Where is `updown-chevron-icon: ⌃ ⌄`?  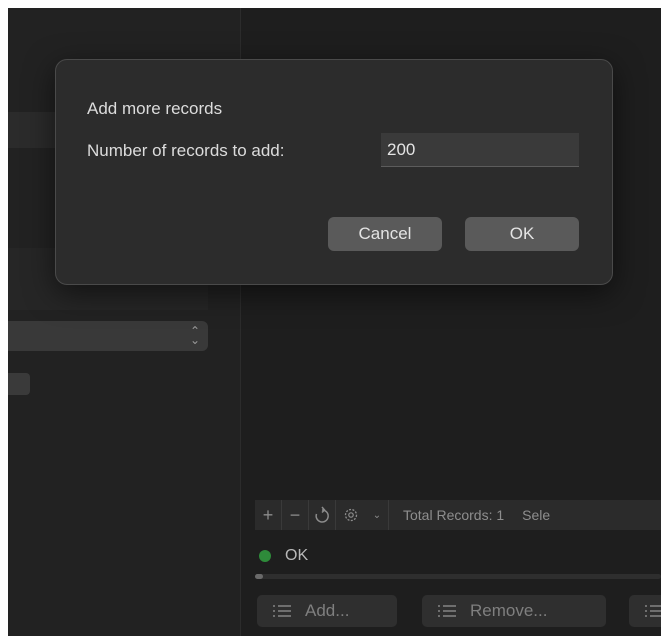
updown-chevron-icon: ⌃ ⌄ is located at coordinates (194, 335).